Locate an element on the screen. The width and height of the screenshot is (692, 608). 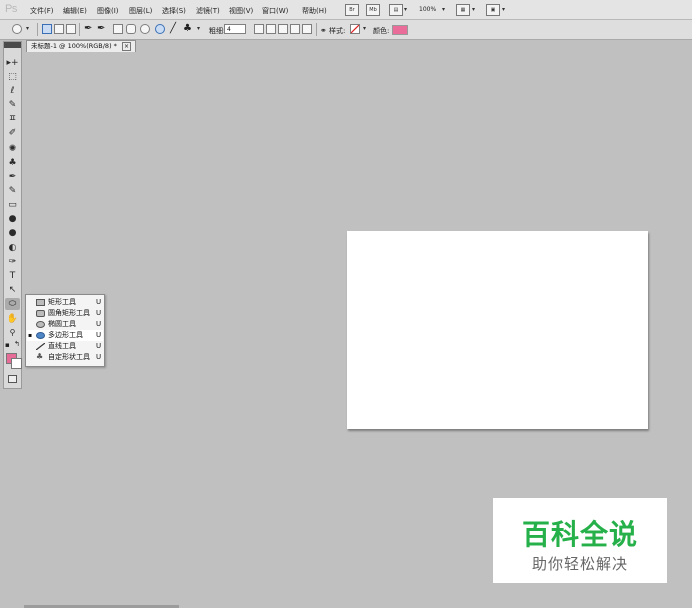
rectangle-icon is located at coordinates (118, 29).